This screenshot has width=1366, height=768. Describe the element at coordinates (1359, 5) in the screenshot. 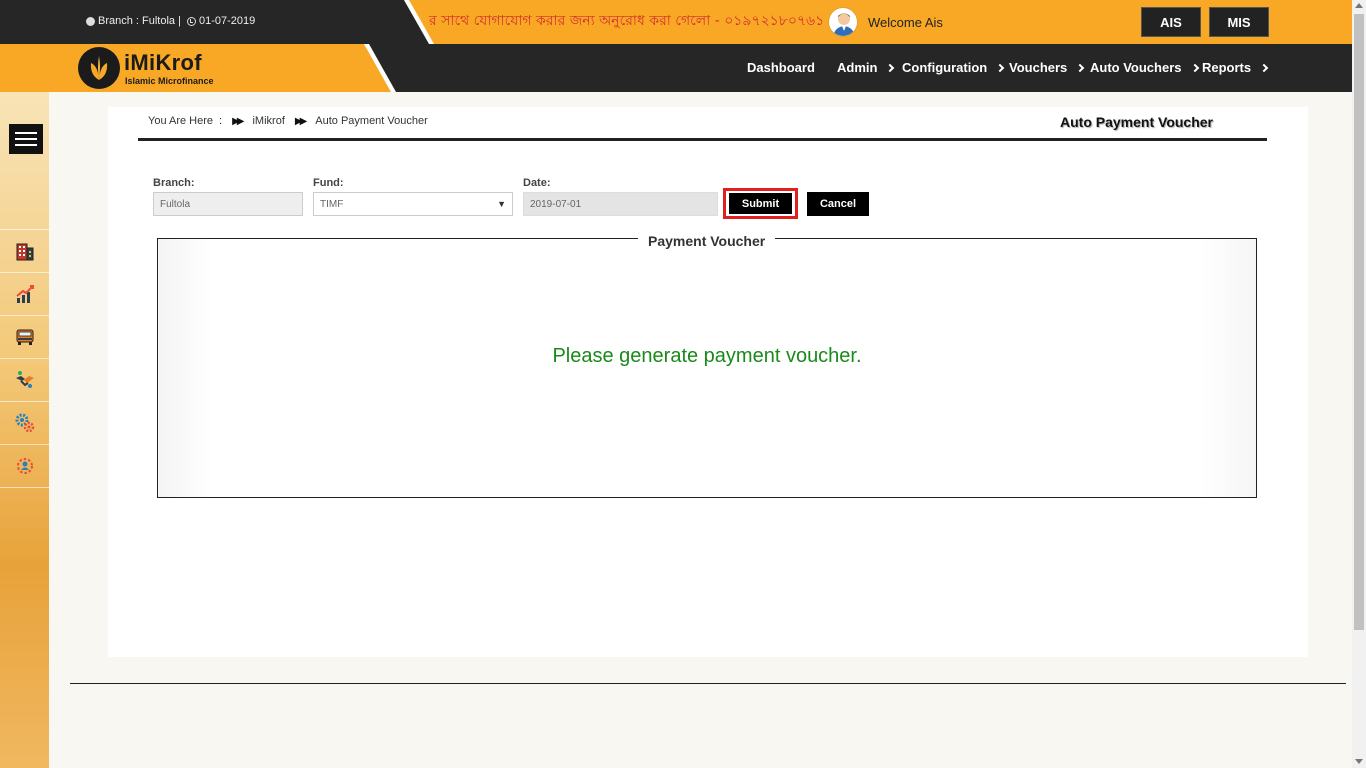

I see `scroll-up-arrow-icon` at that location.